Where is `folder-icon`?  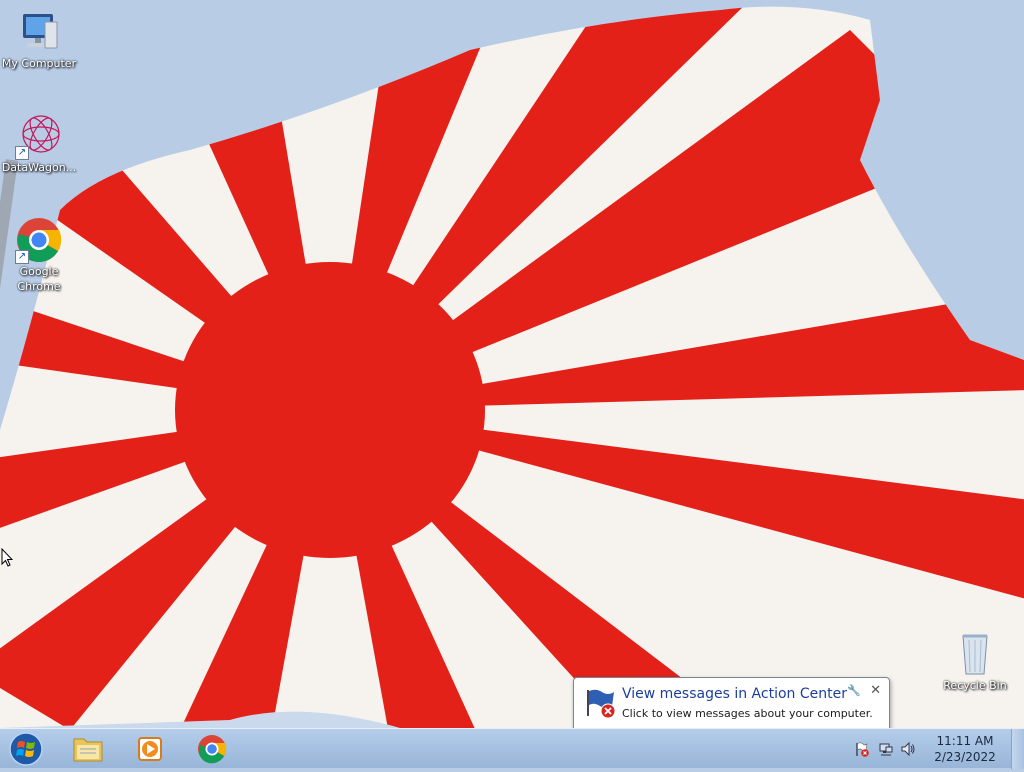
folder-icon is located at coordinates (88, 750).